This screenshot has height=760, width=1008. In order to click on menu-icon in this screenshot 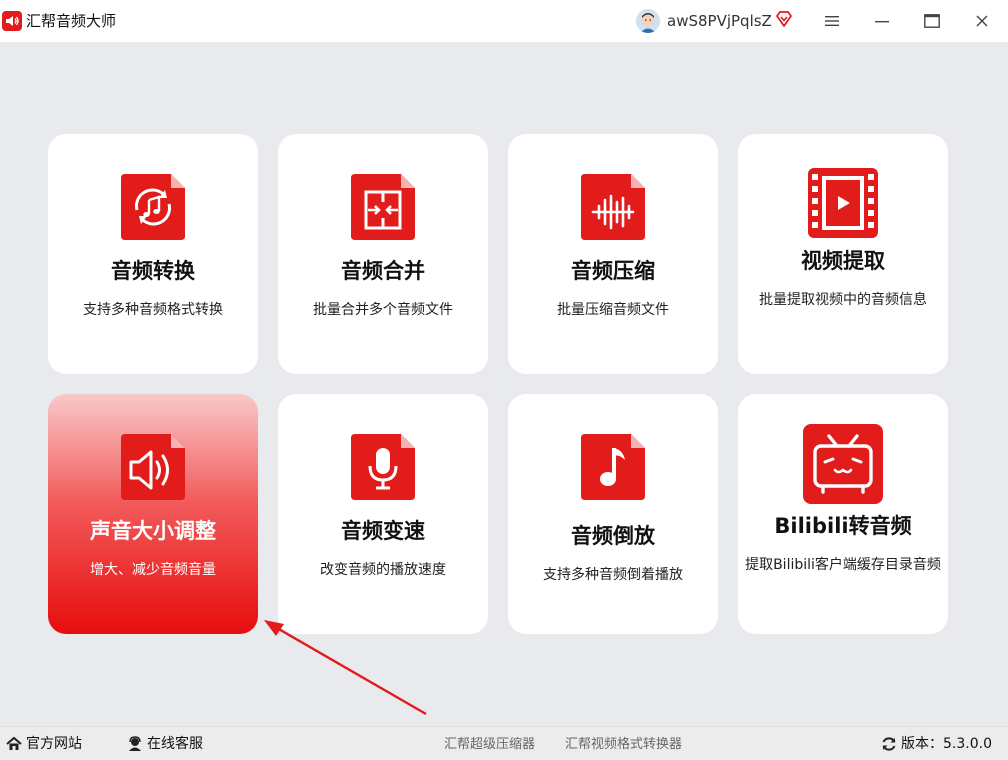, I will do `click(832, 21)`.